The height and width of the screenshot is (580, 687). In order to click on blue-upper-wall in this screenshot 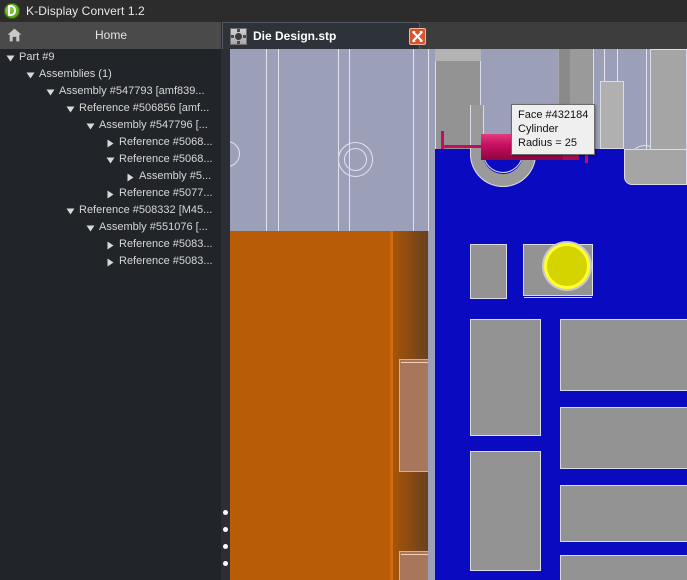, I will do `click(452, 192)`.